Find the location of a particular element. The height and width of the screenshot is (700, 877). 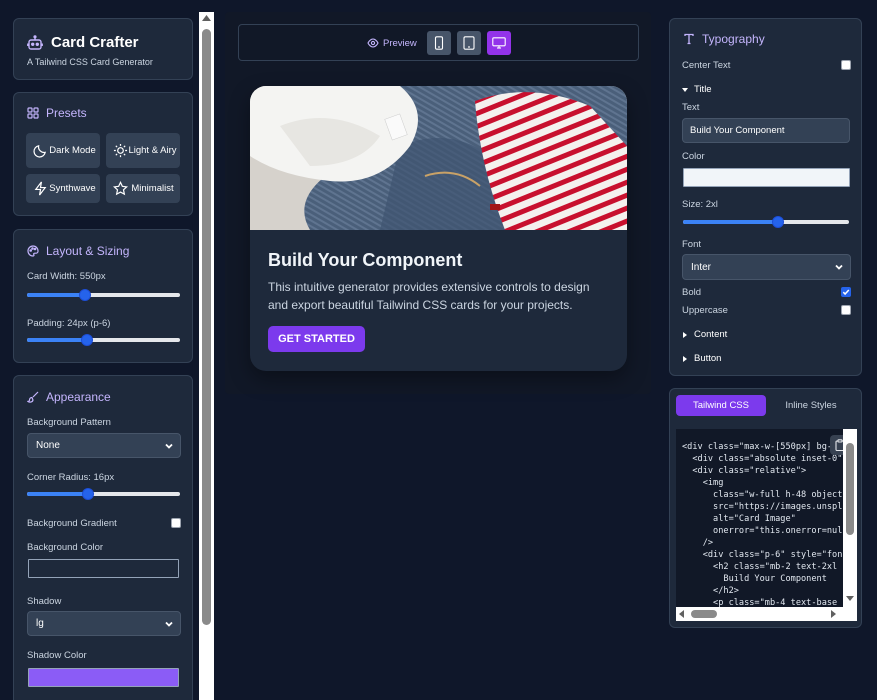

content-section-toggle: Content is located at coordinates (704, 334).